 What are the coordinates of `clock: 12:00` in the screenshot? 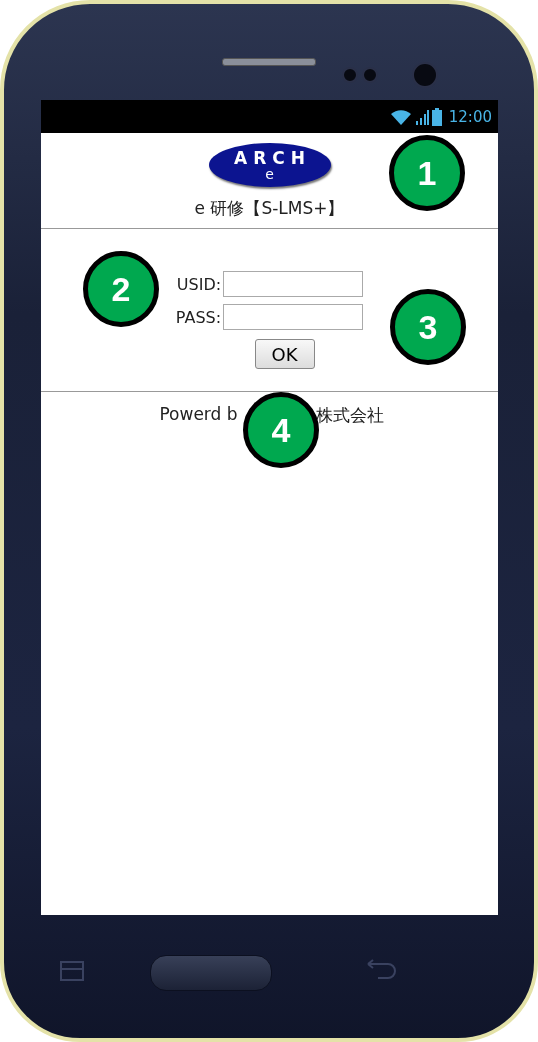 It's located at (470, 116).